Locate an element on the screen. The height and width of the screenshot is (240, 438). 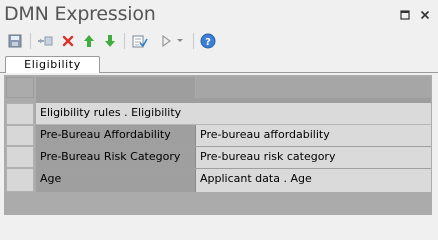
column-header-name is located at coordinates (115, 87).